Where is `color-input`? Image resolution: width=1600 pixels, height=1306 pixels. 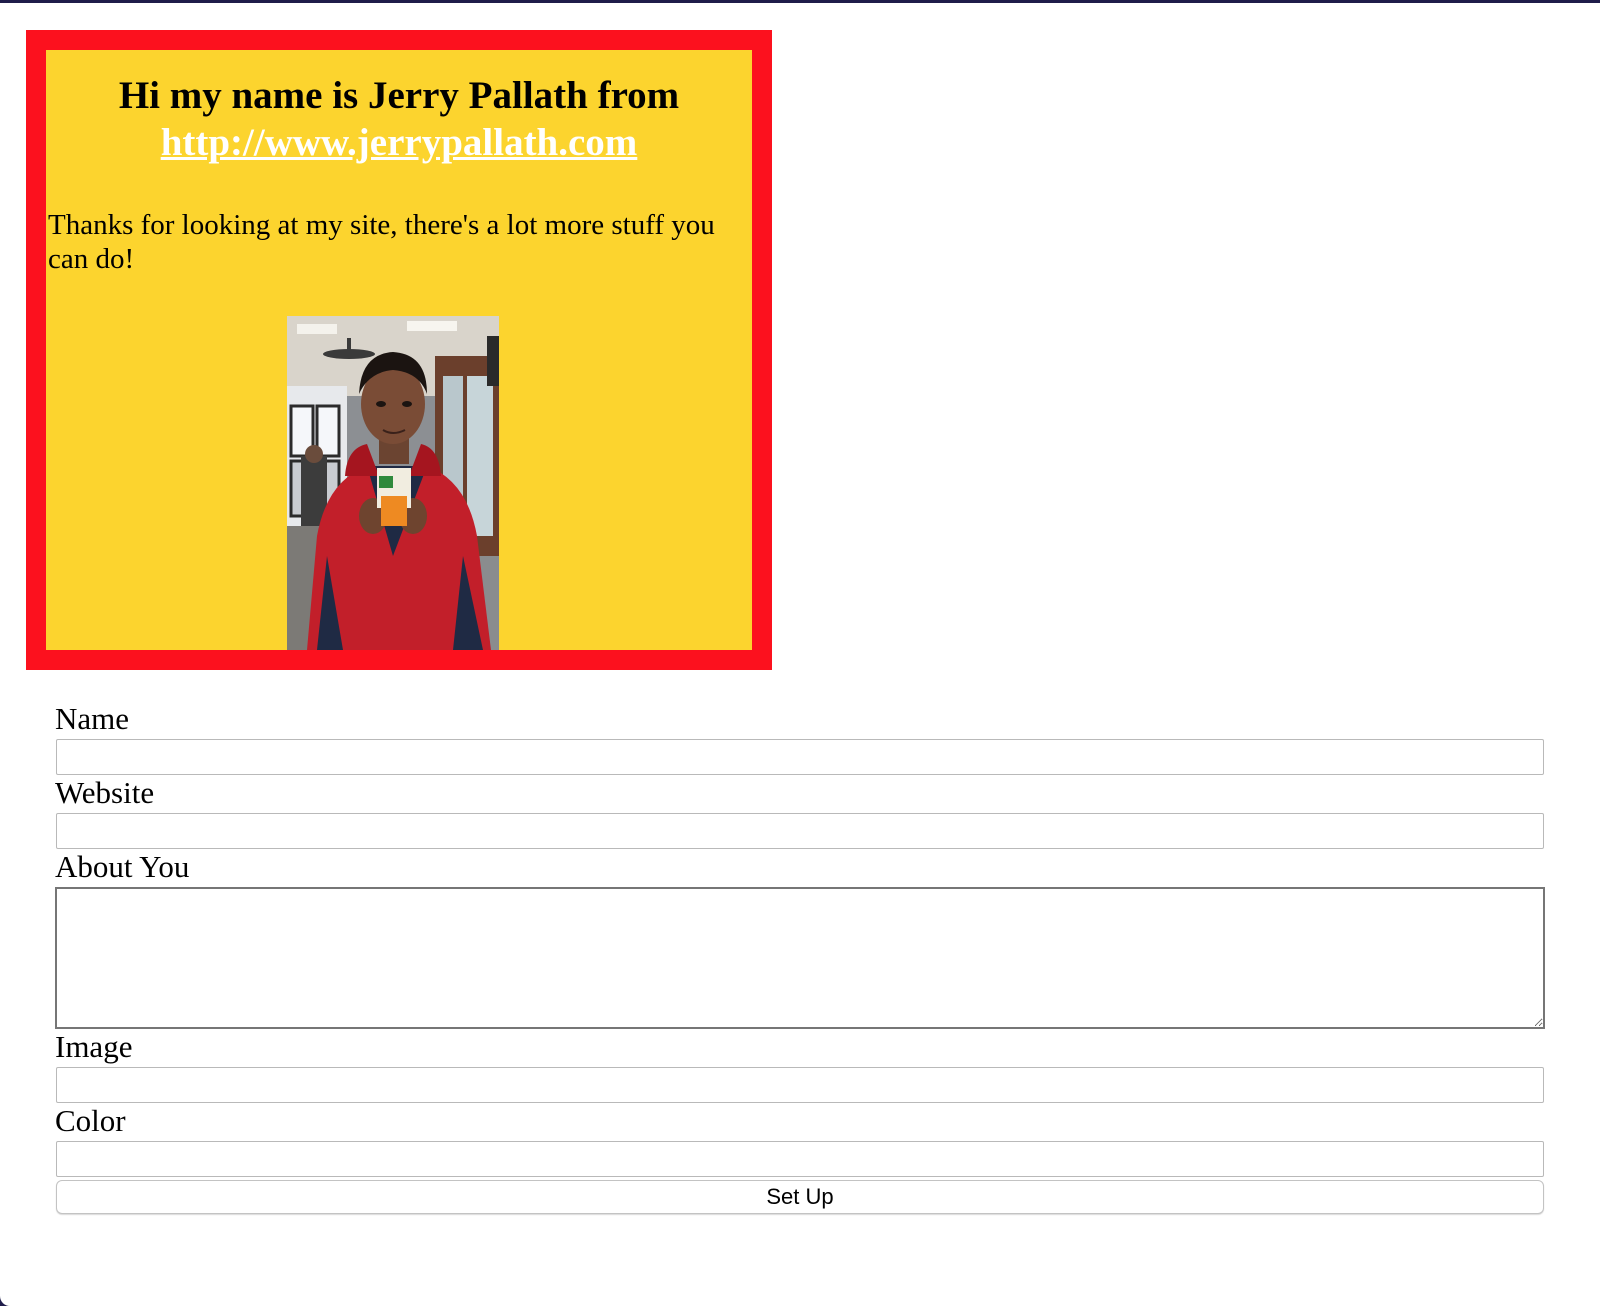 color-input is located at coordinates (800, 1159).